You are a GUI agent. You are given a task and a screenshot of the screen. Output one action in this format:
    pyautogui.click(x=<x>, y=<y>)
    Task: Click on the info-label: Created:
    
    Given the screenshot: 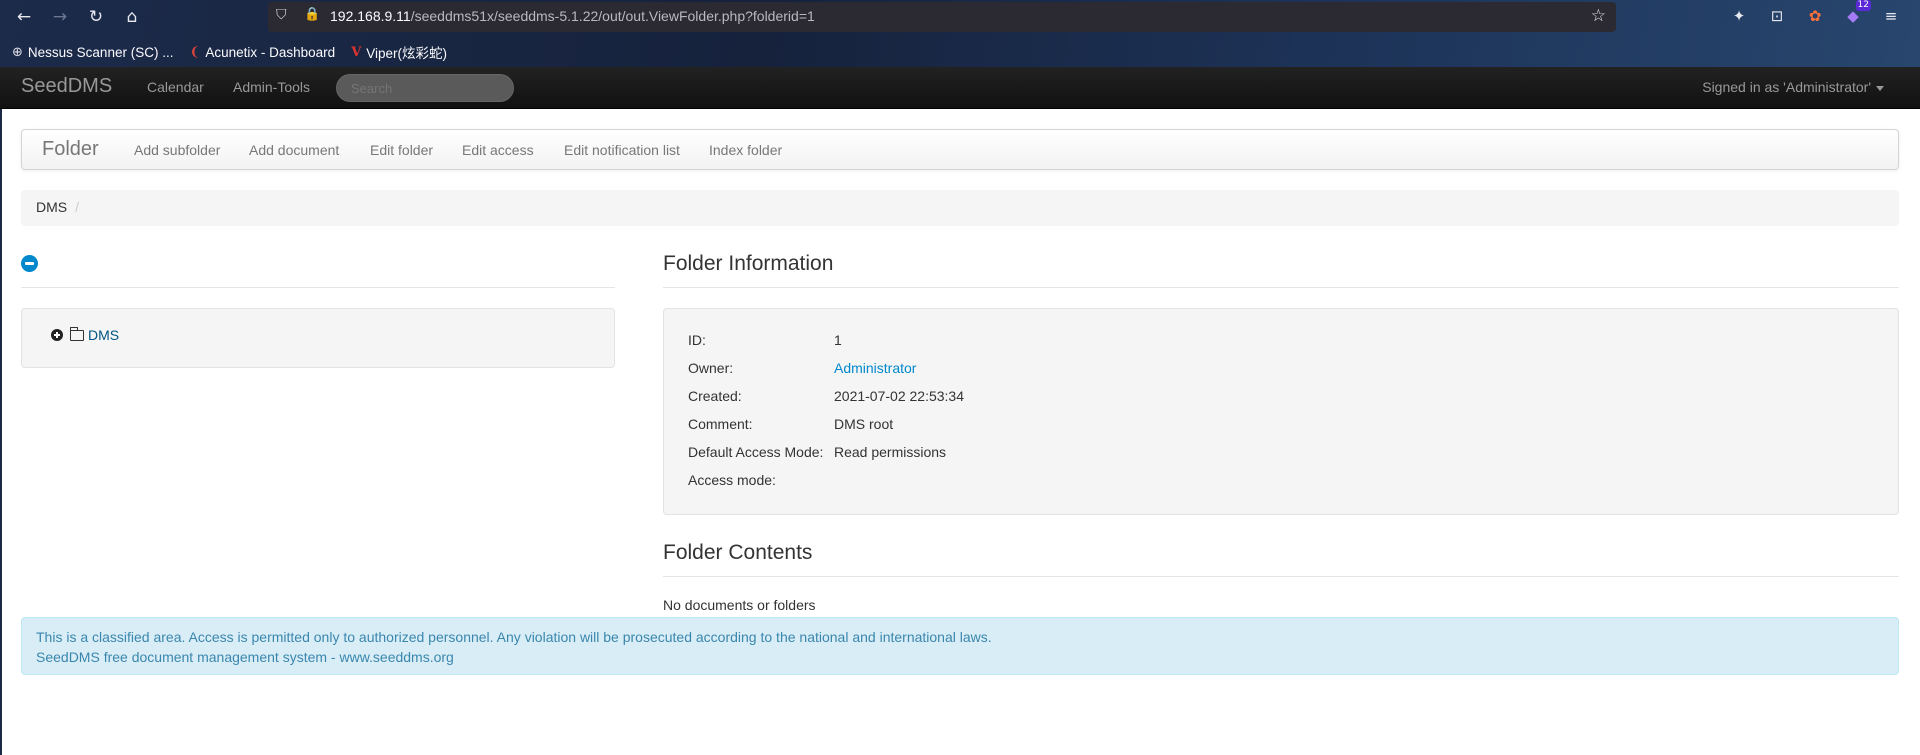 What is the action you would take?
    pyautogui.click(x=715, y=396)
    